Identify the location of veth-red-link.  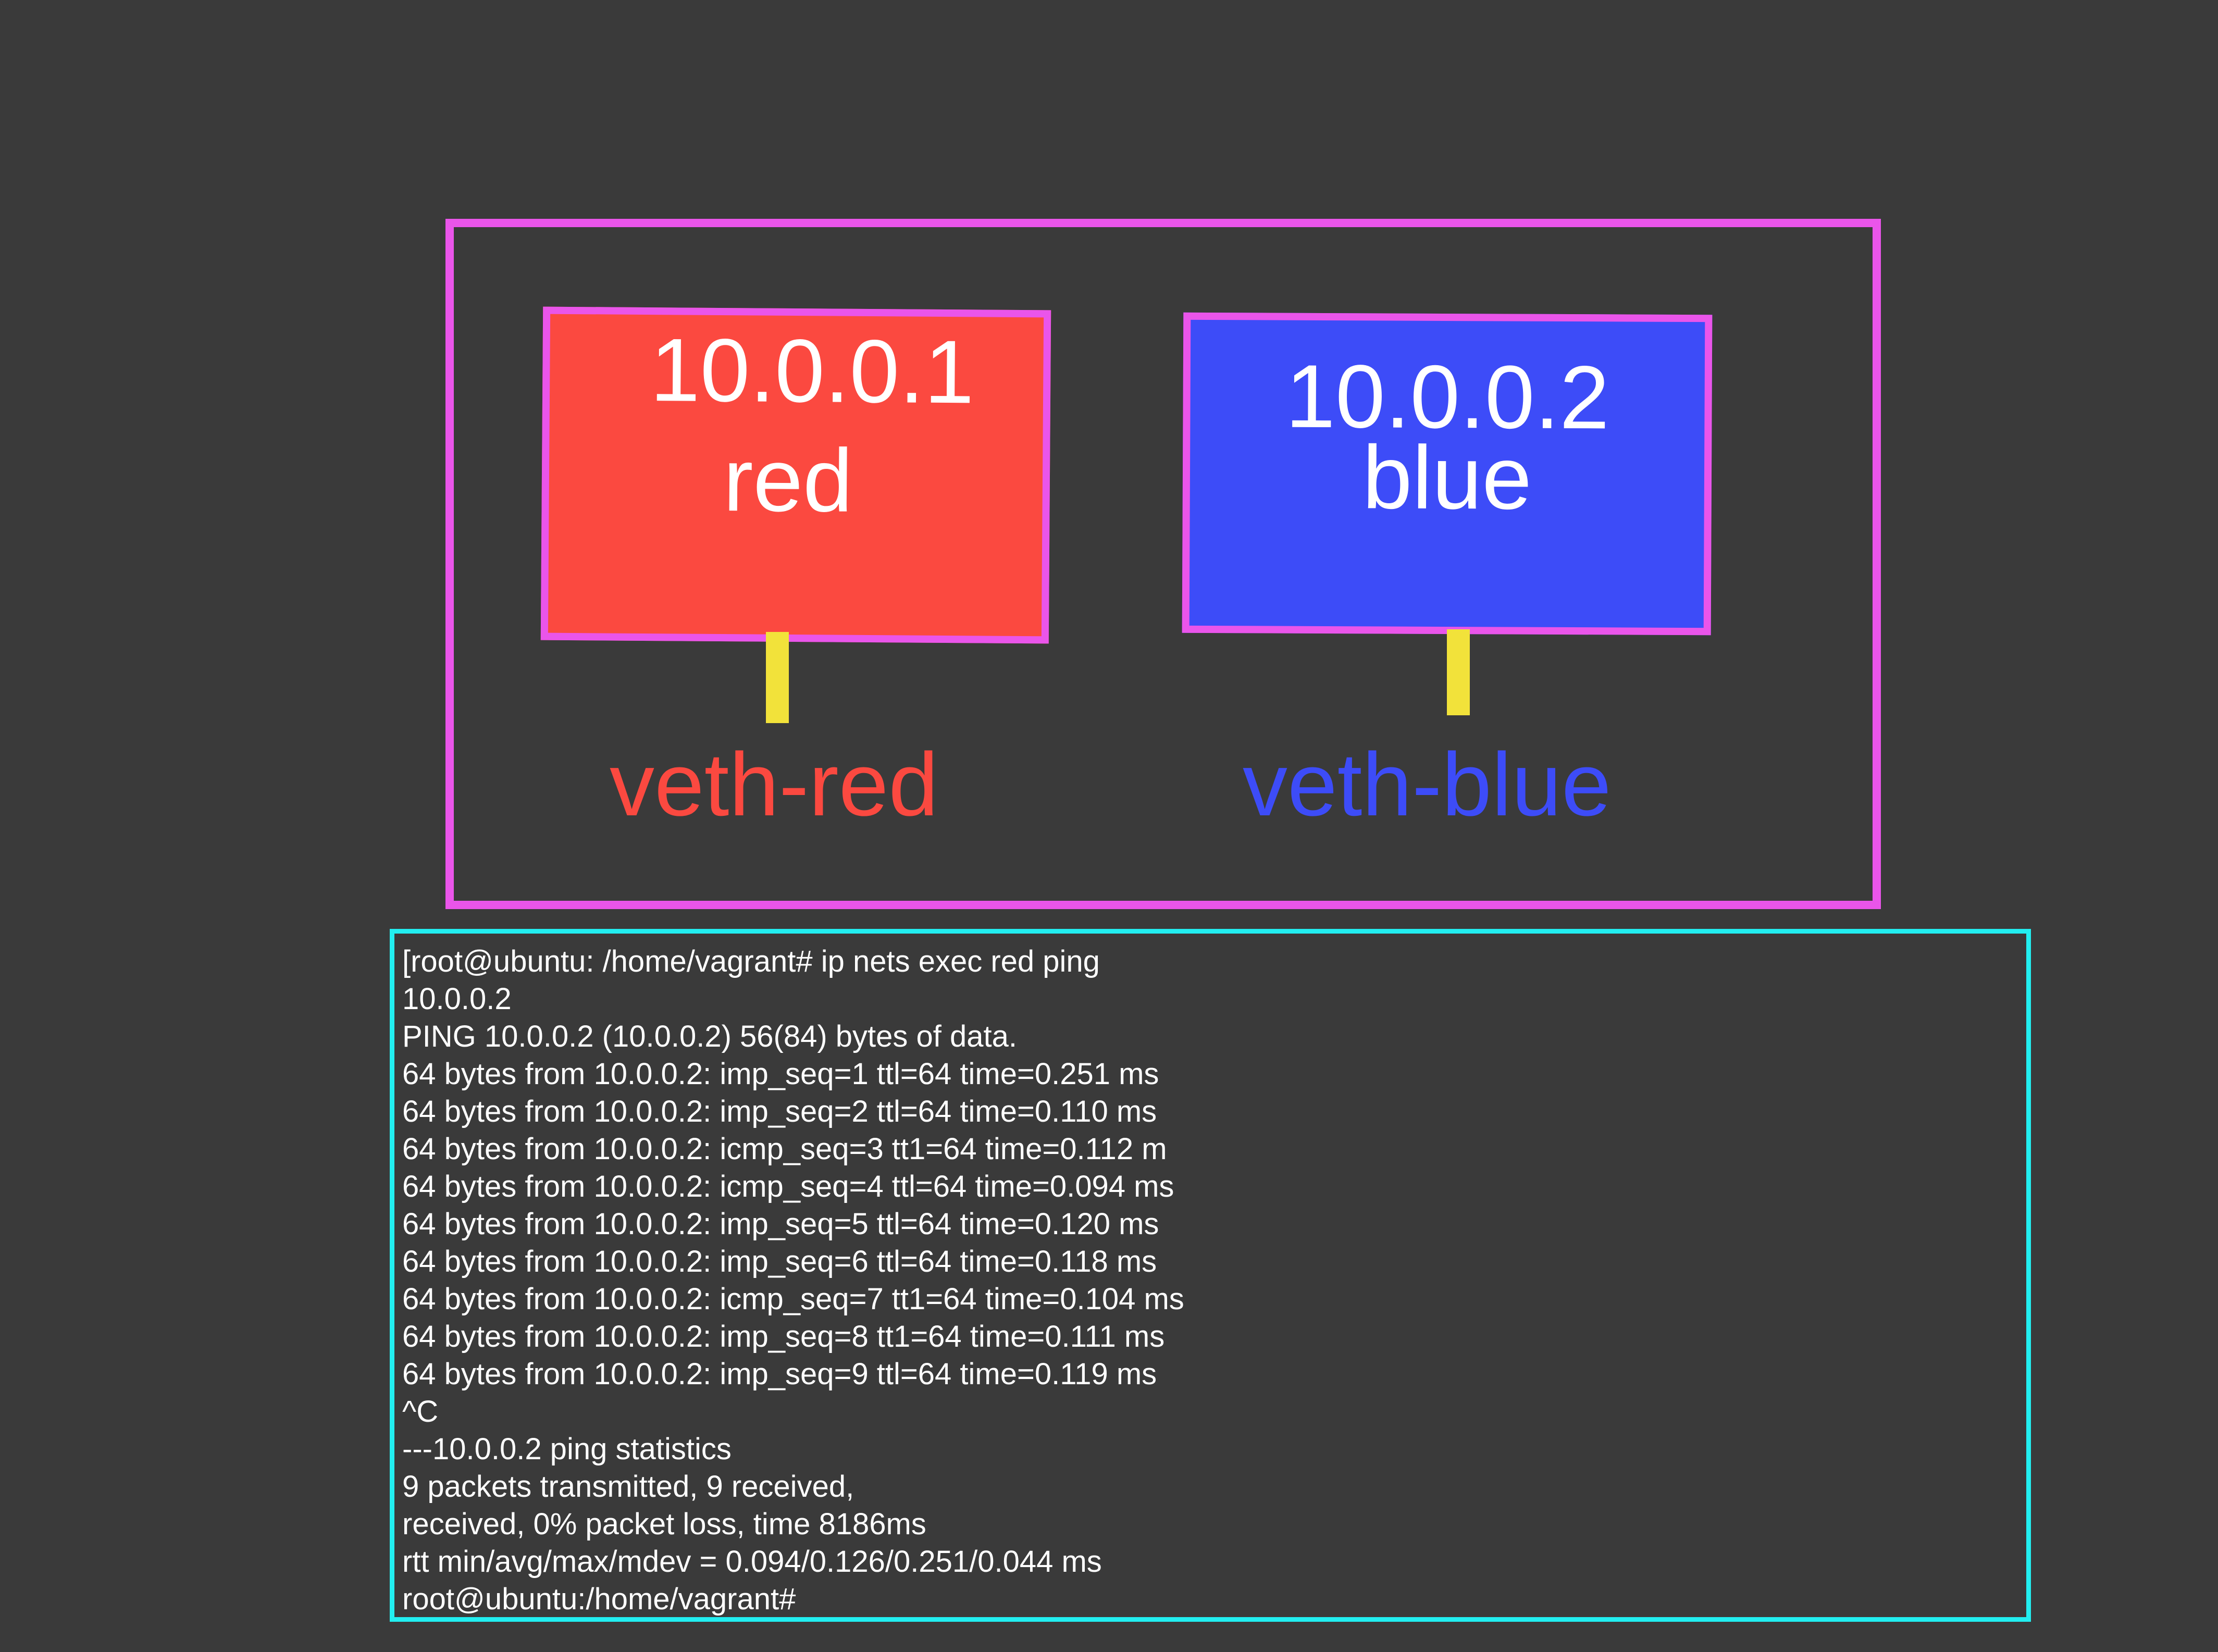
(777, 677).